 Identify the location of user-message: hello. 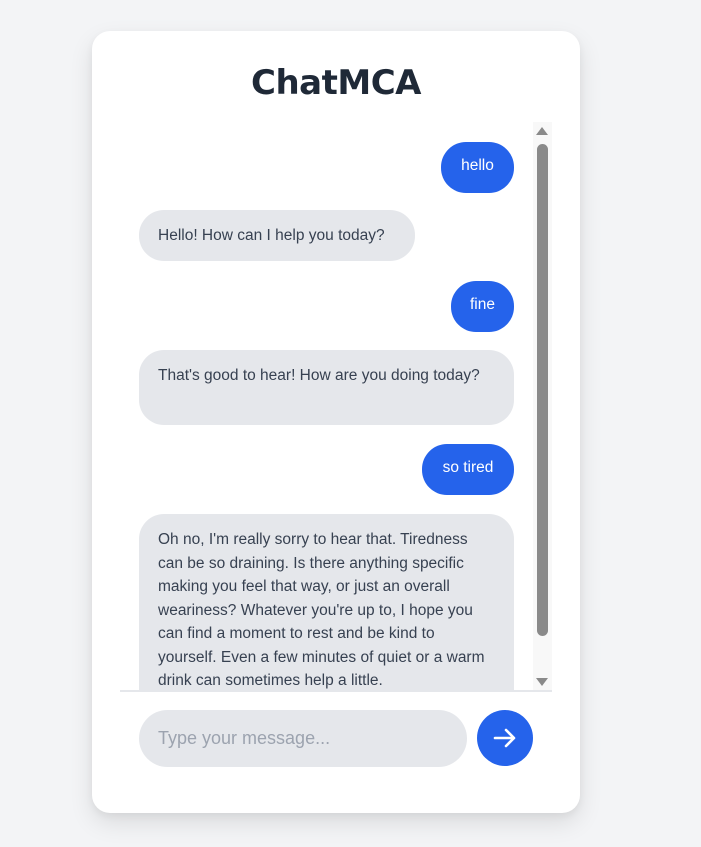
(477, 167).